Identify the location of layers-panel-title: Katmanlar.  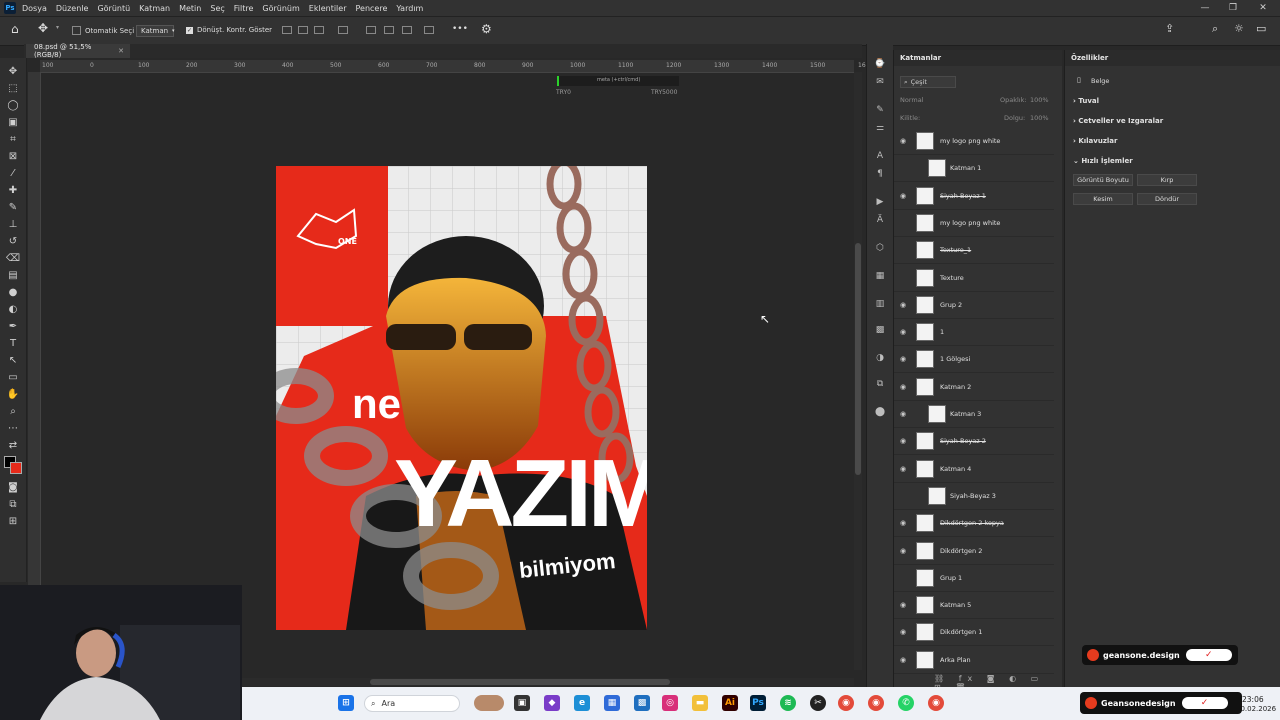
(920, 58).